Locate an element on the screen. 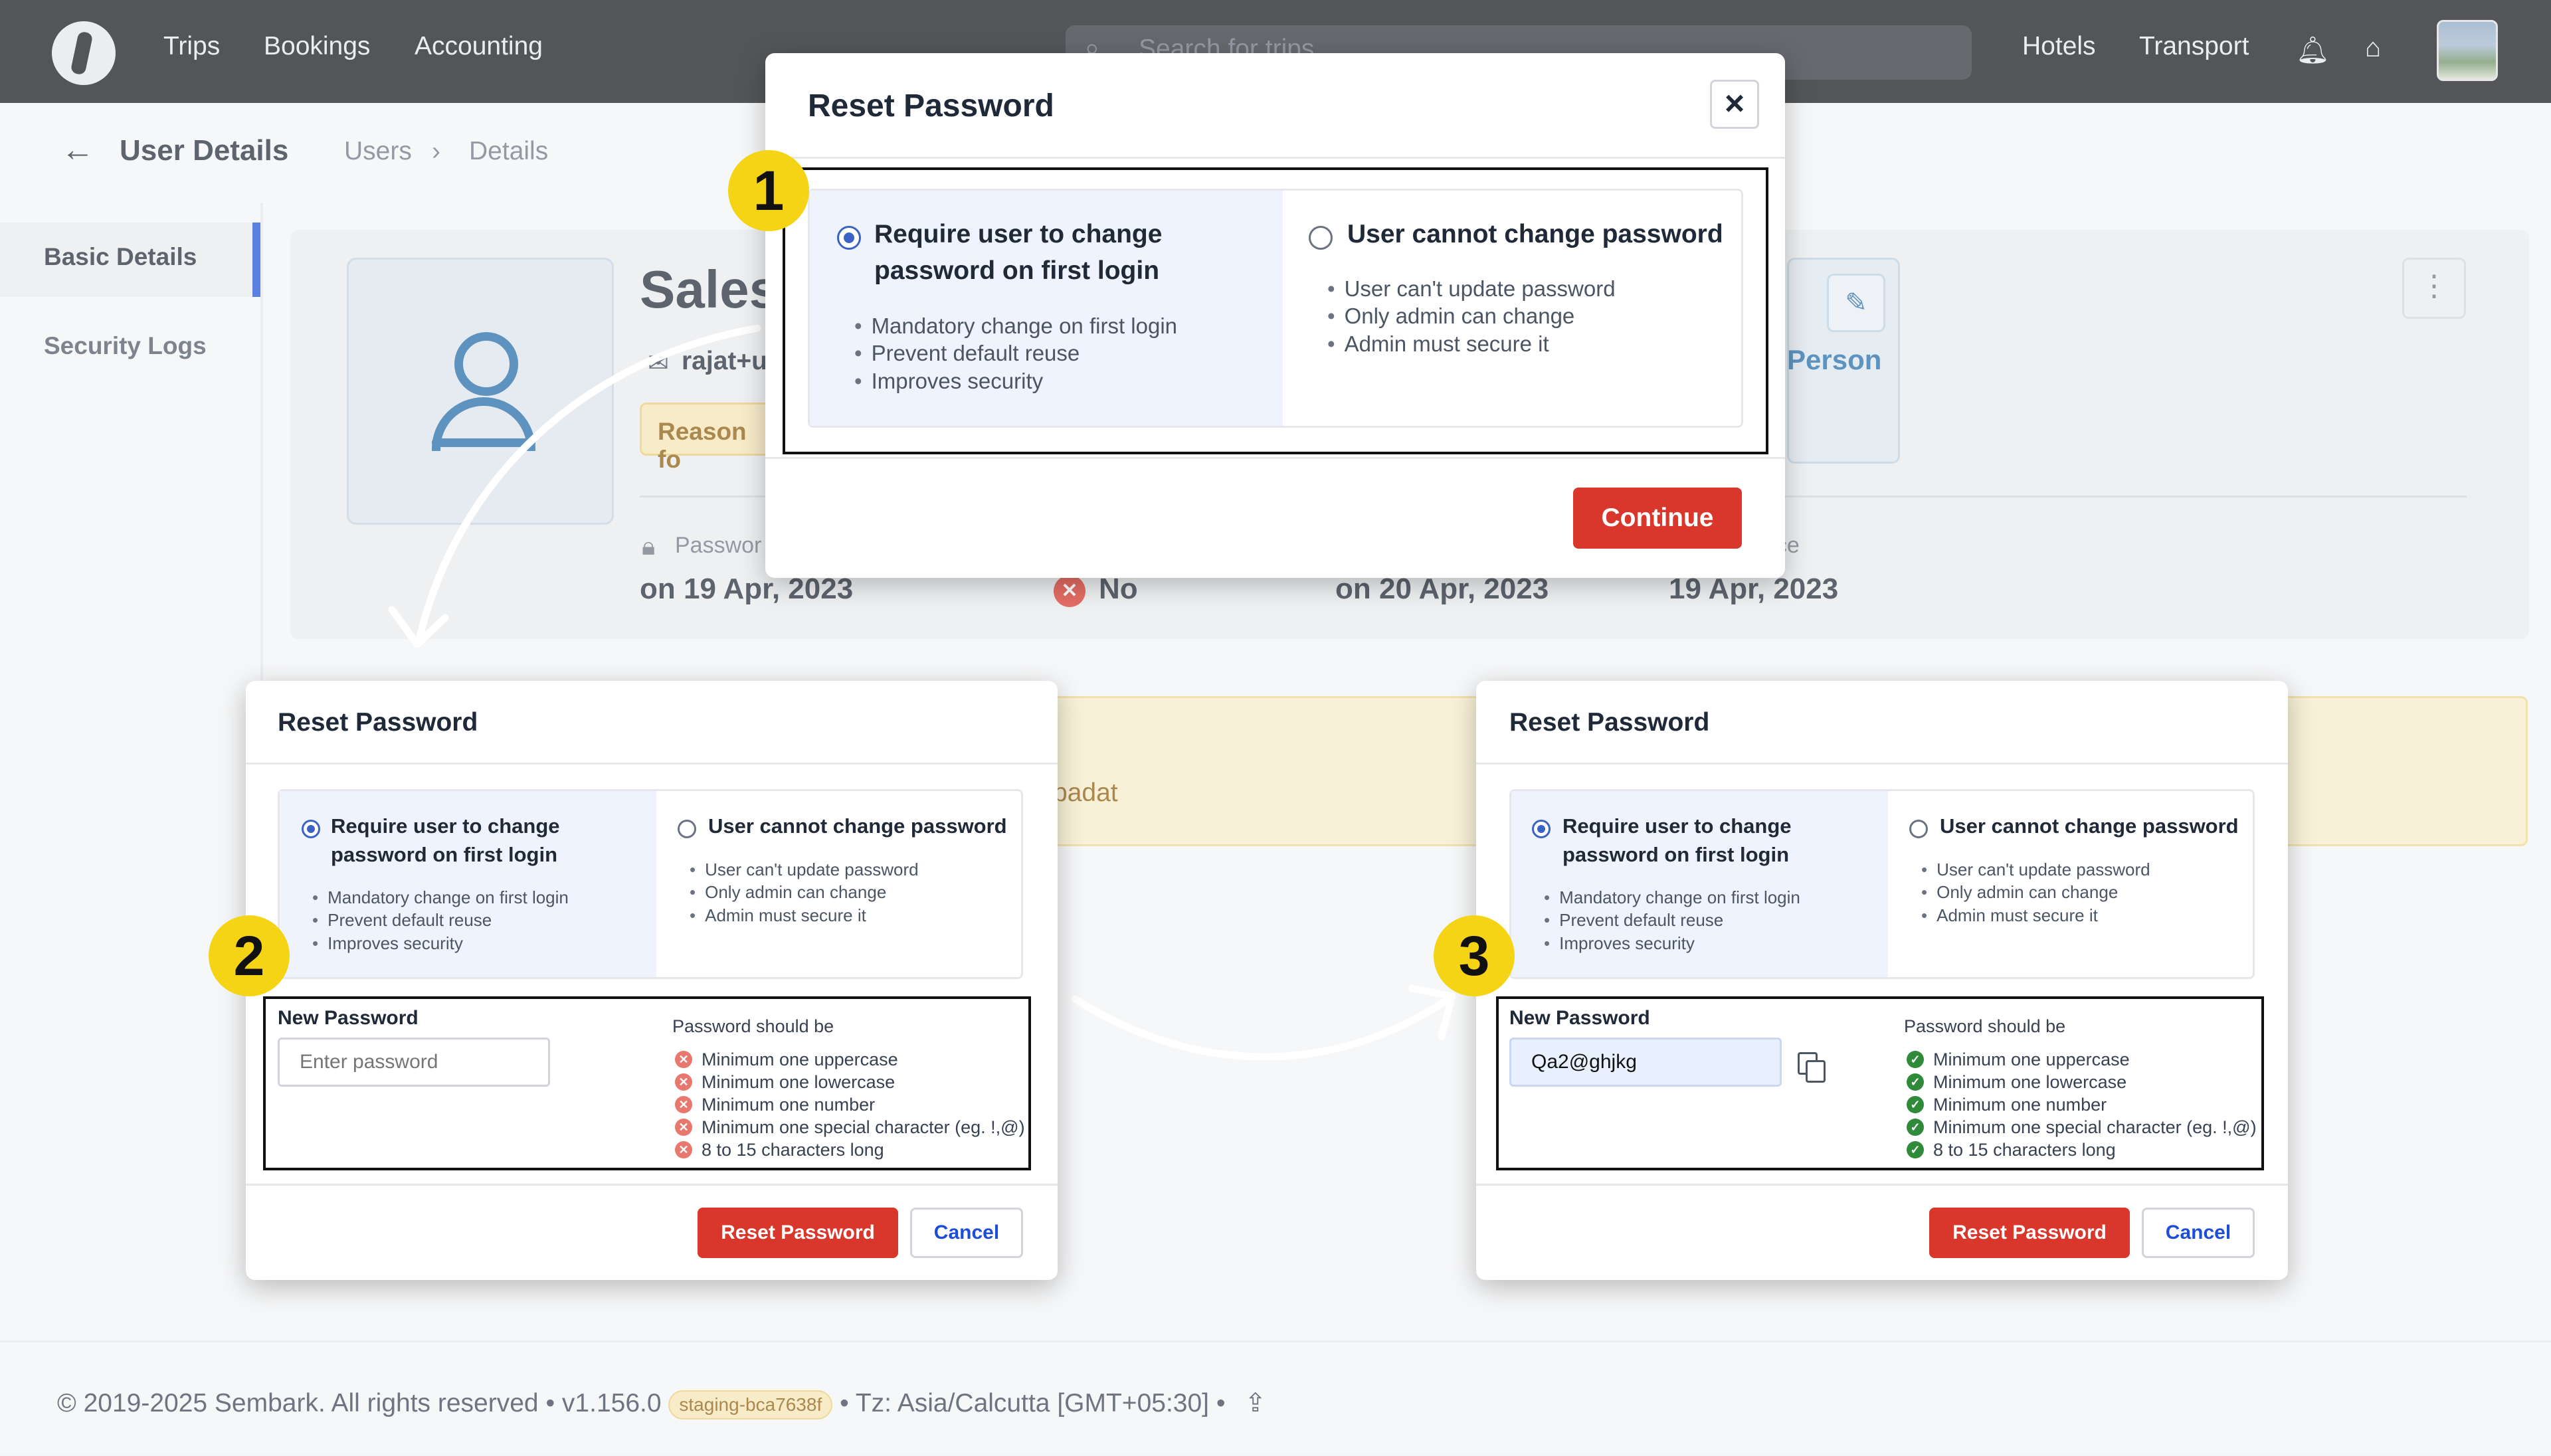  copy-icon-front is located at coordinates (1816, 1071).